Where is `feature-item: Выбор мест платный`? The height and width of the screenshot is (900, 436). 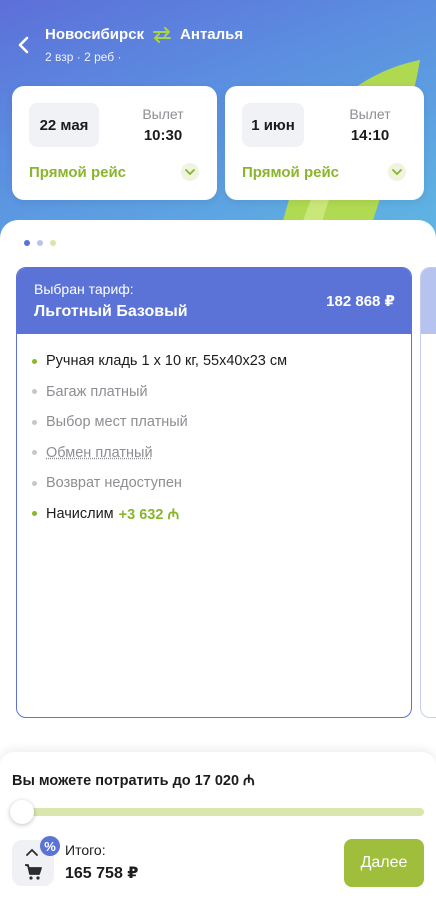
feature-item: Выбор мест платный is located at coordinates (159, 422).